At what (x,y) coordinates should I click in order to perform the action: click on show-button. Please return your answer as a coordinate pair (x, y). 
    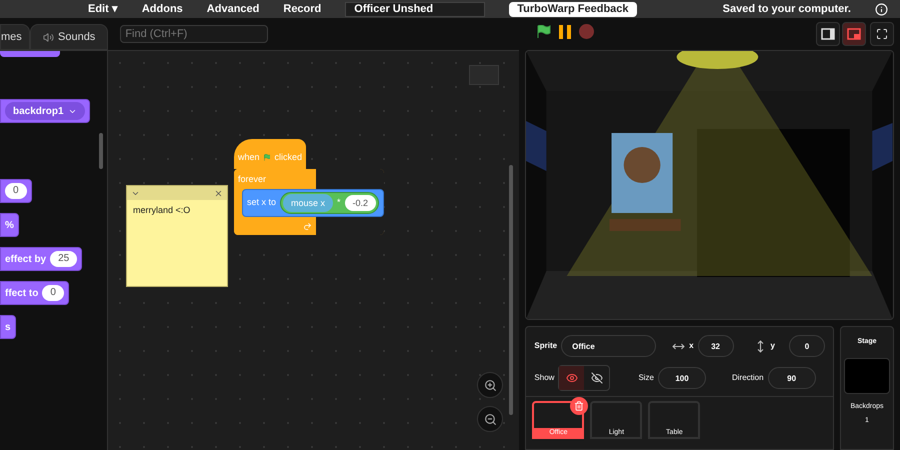
    Looking at the image, I should click on (571, 378).